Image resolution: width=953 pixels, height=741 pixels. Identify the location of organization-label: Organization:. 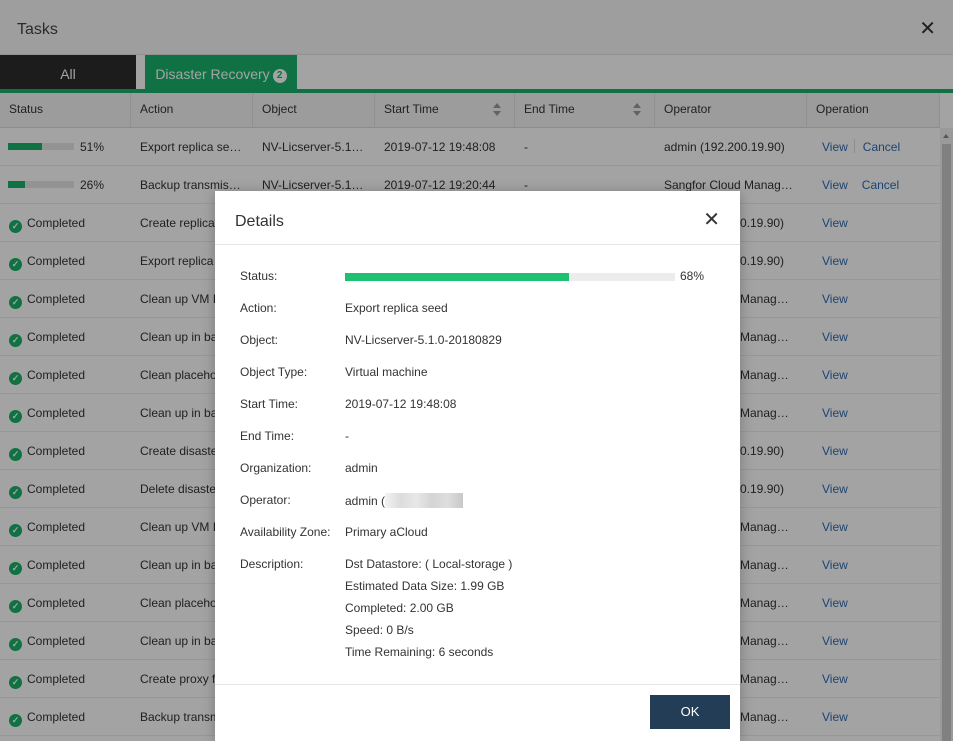
(276, 468).